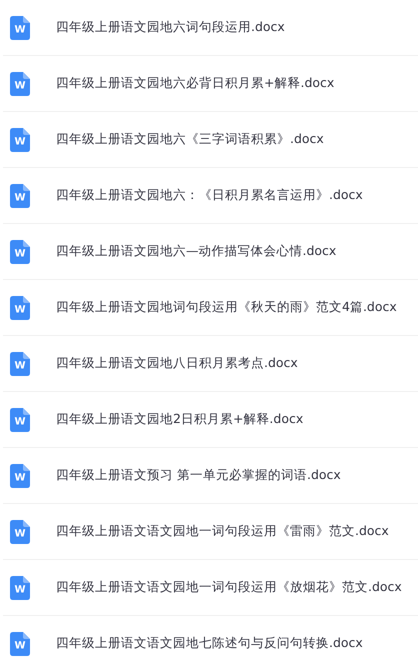 Image resolution: width=418 pixels, height=661 pixels. What do you see at coordinates (222, 531) in the screenshot?
I see `file-name: 四年级上册语文语文园地一词句段运用《雷雨》范文.docx` at bounding box center [222, 531].